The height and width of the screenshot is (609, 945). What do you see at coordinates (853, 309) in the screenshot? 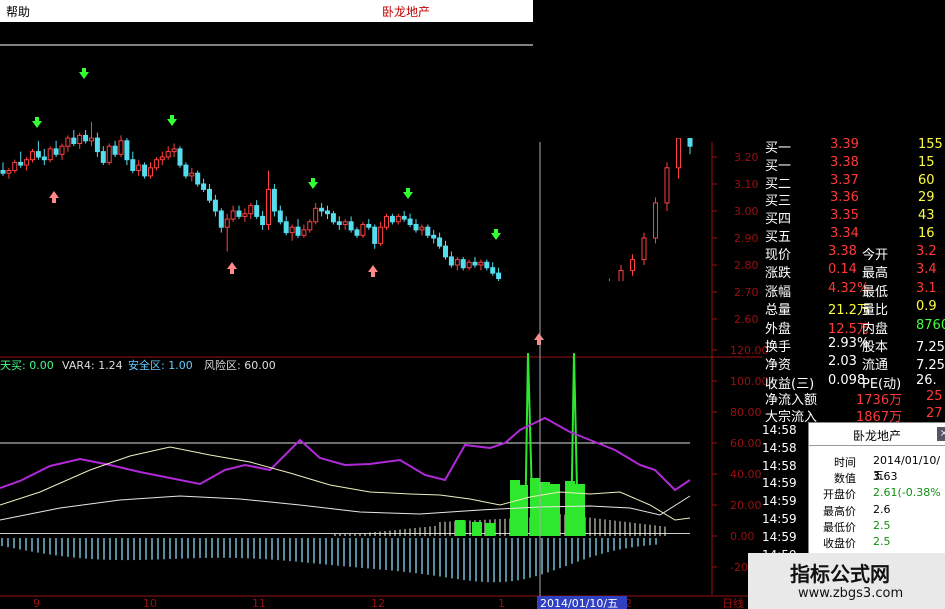
I see `stat-row: 总量 21.2万 量比 0.9` at bounding box center [853, 309].